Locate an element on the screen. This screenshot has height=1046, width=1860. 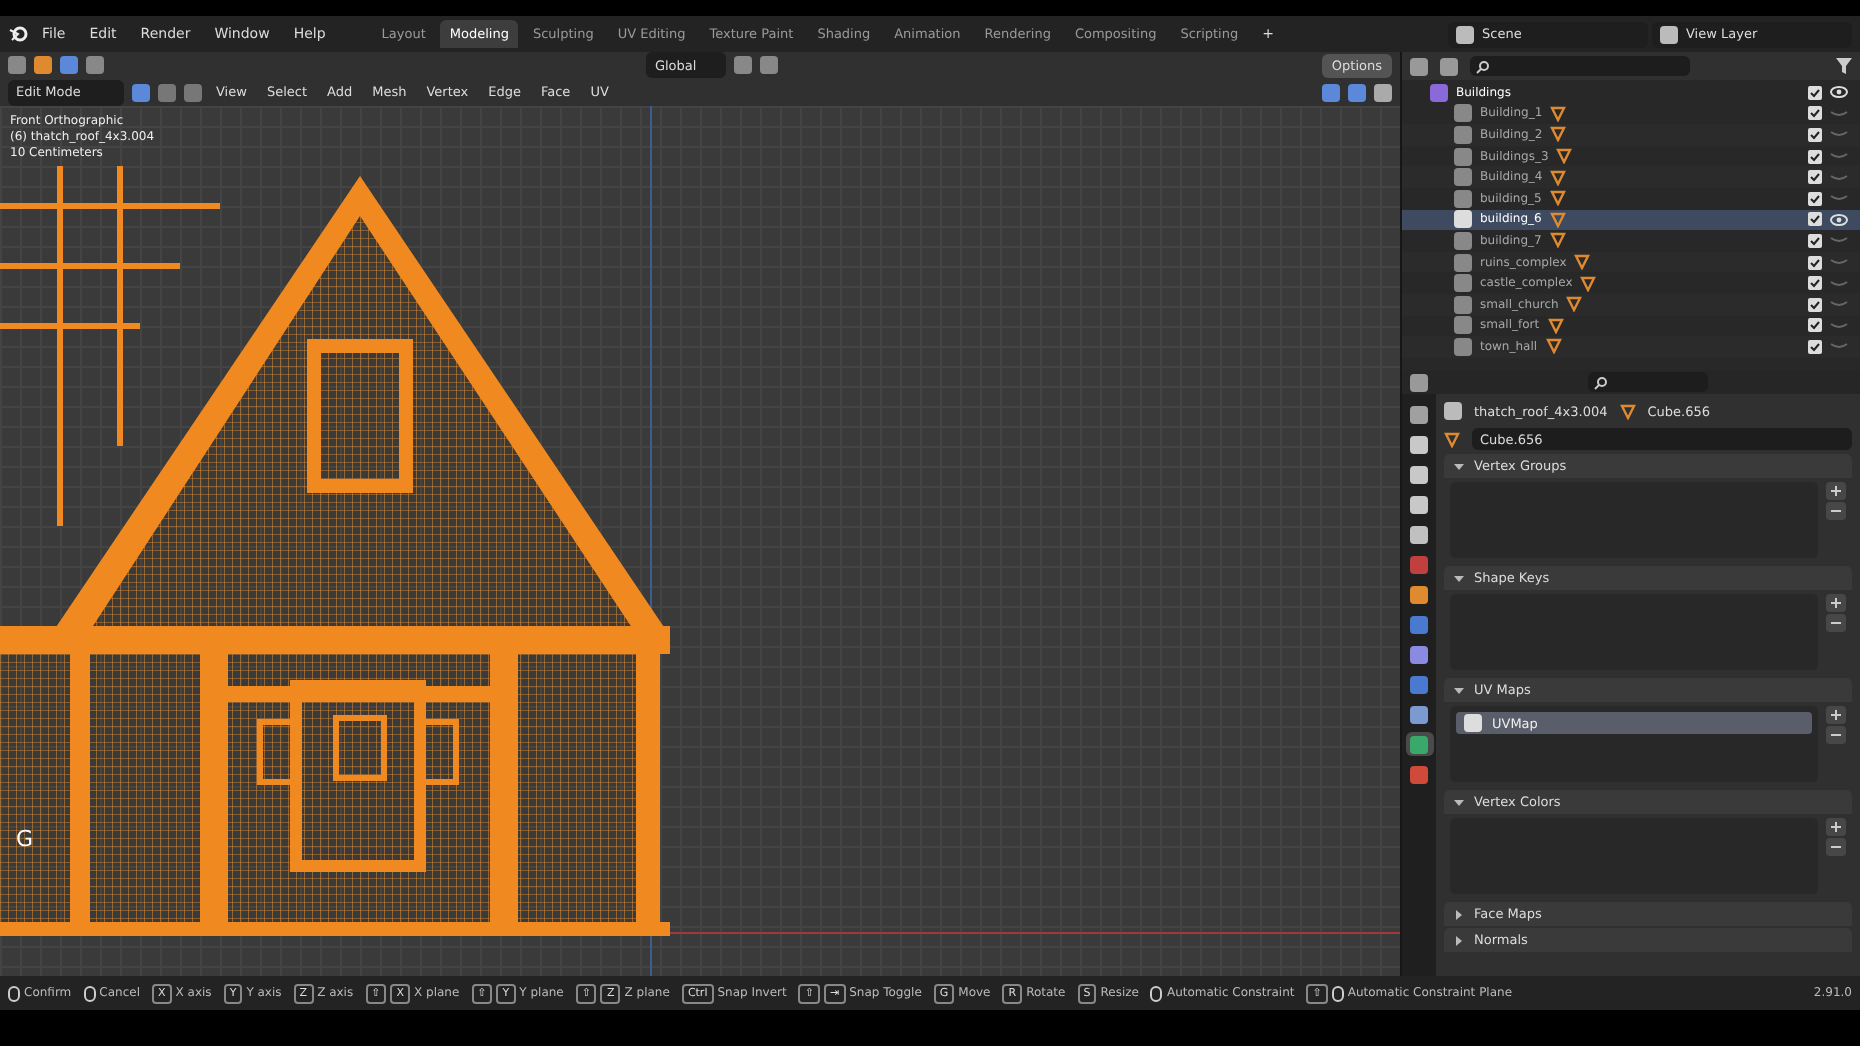
key-hint-label: G is located at coordinates (25, 839).